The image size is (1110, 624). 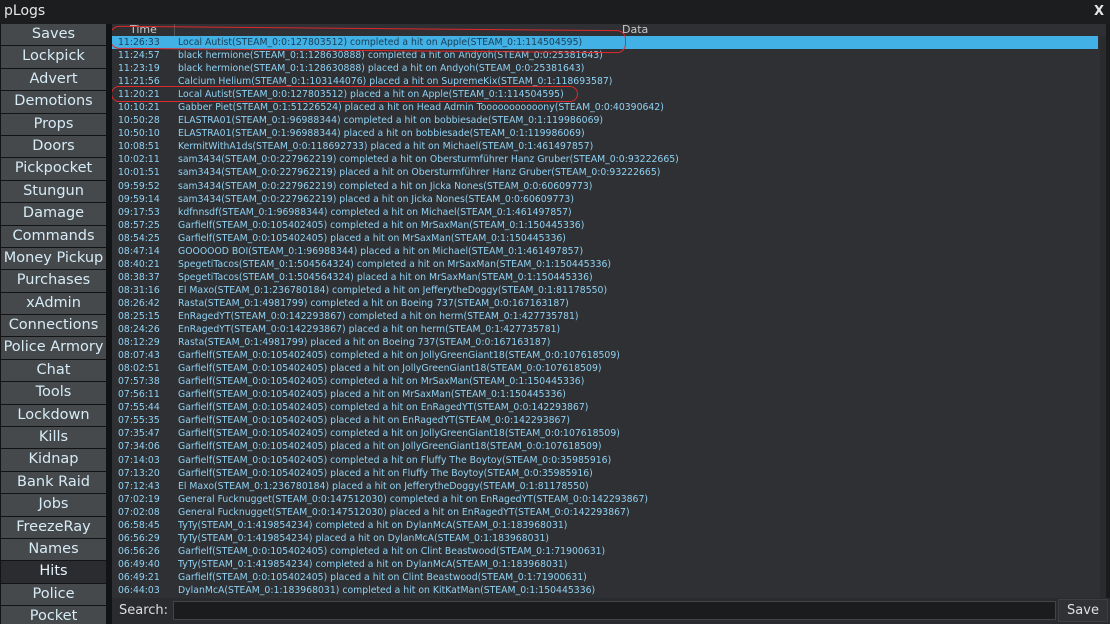 I want to click on row-time: 08:26:42, so click(x=139, y=303).